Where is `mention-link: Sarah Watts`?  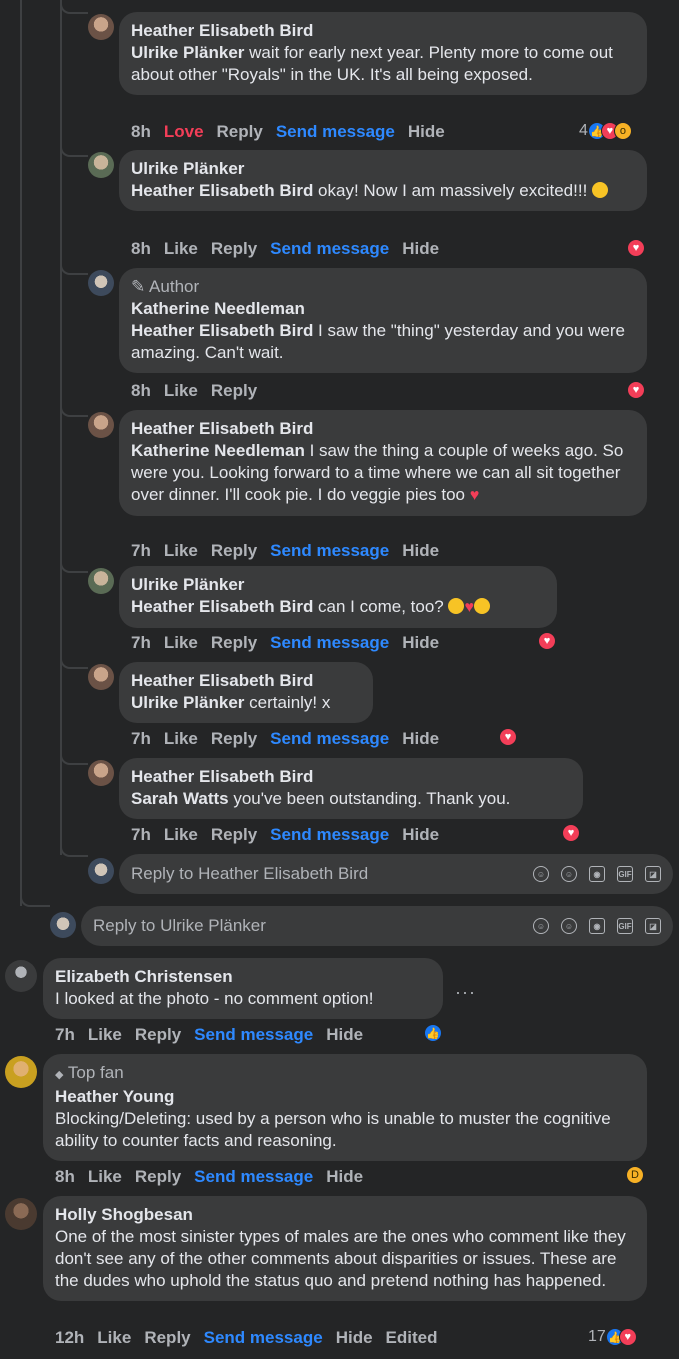 mention-link: Sarah Watts is located at coordinates (180, 798).